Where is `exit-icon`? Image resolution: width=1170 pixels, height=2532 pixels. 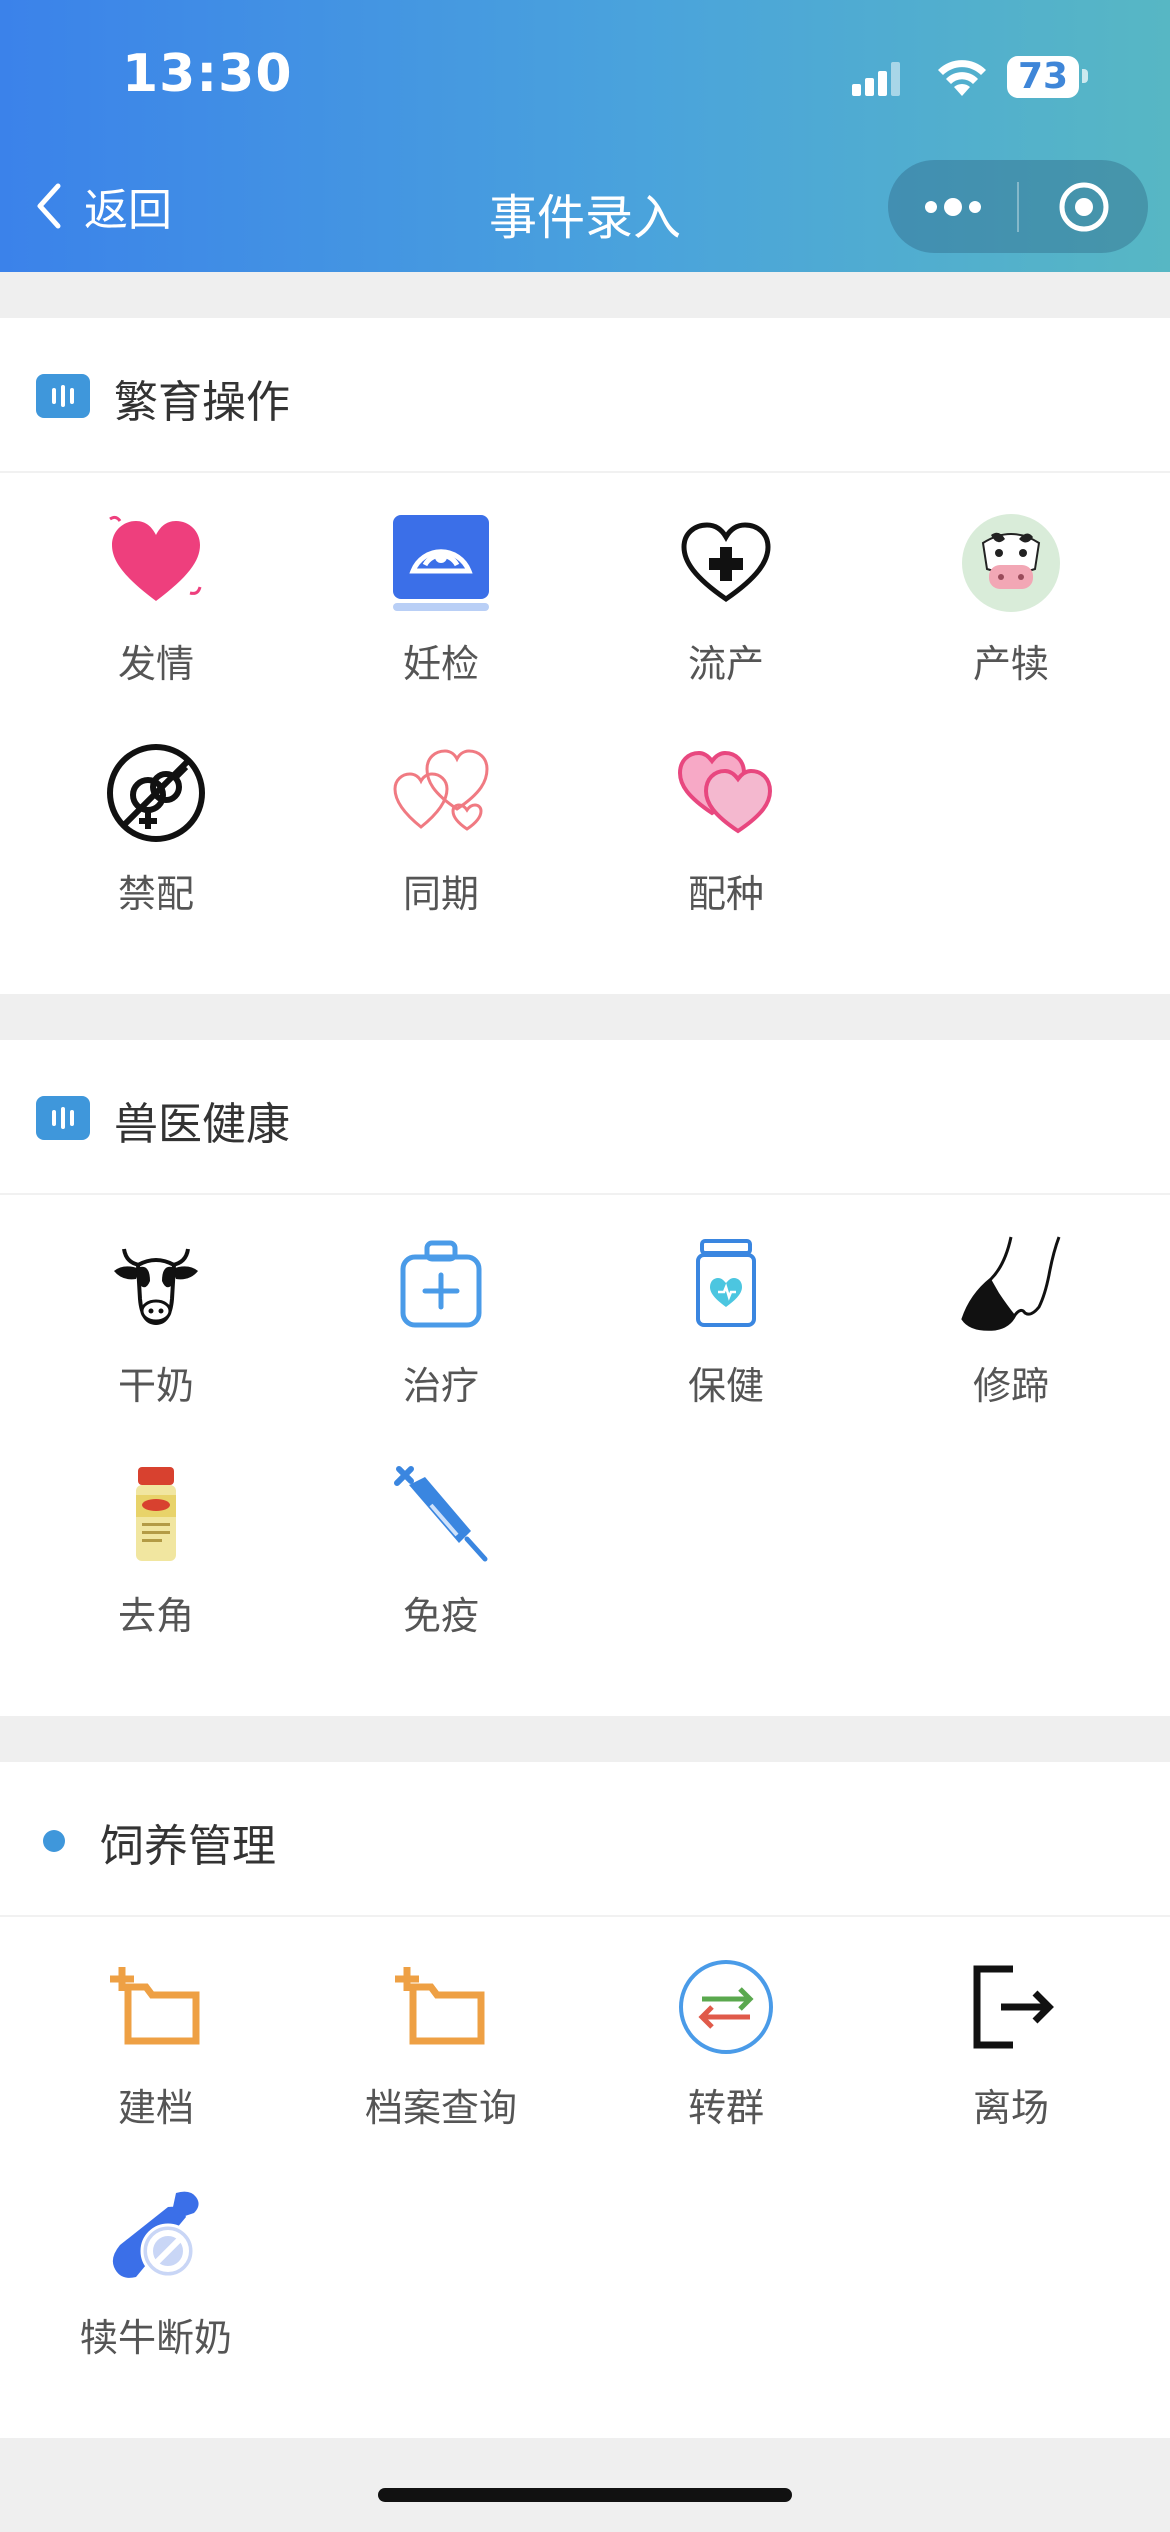 exit-icon is located at coordinates (1011, 2007).